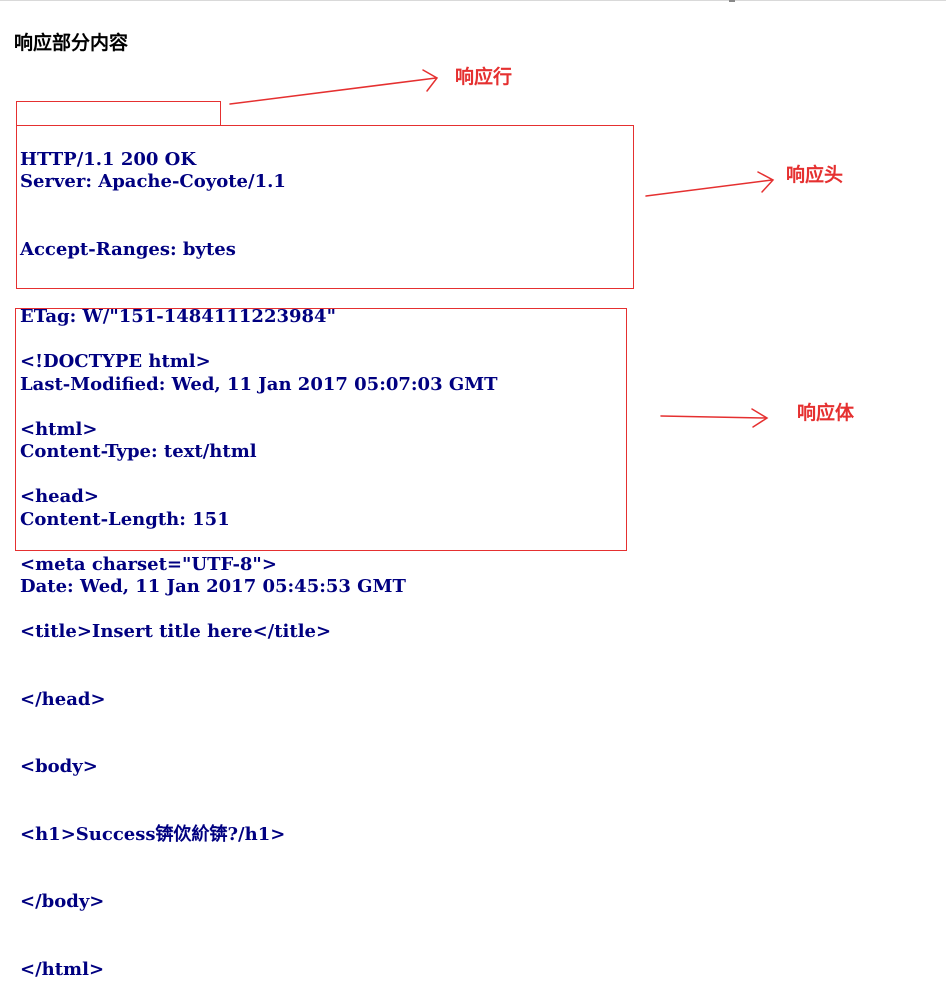 The width and height of the screenshot is (946, 1004). I want to click on body-arrow, so click(713, 417).